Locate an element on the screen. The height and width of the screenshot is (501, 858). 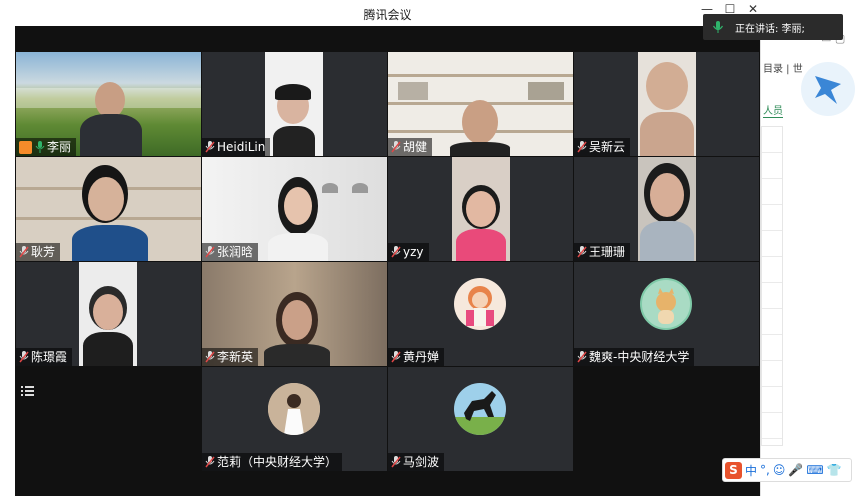
participant-tile: yzy is located at coordinates (480, 209).